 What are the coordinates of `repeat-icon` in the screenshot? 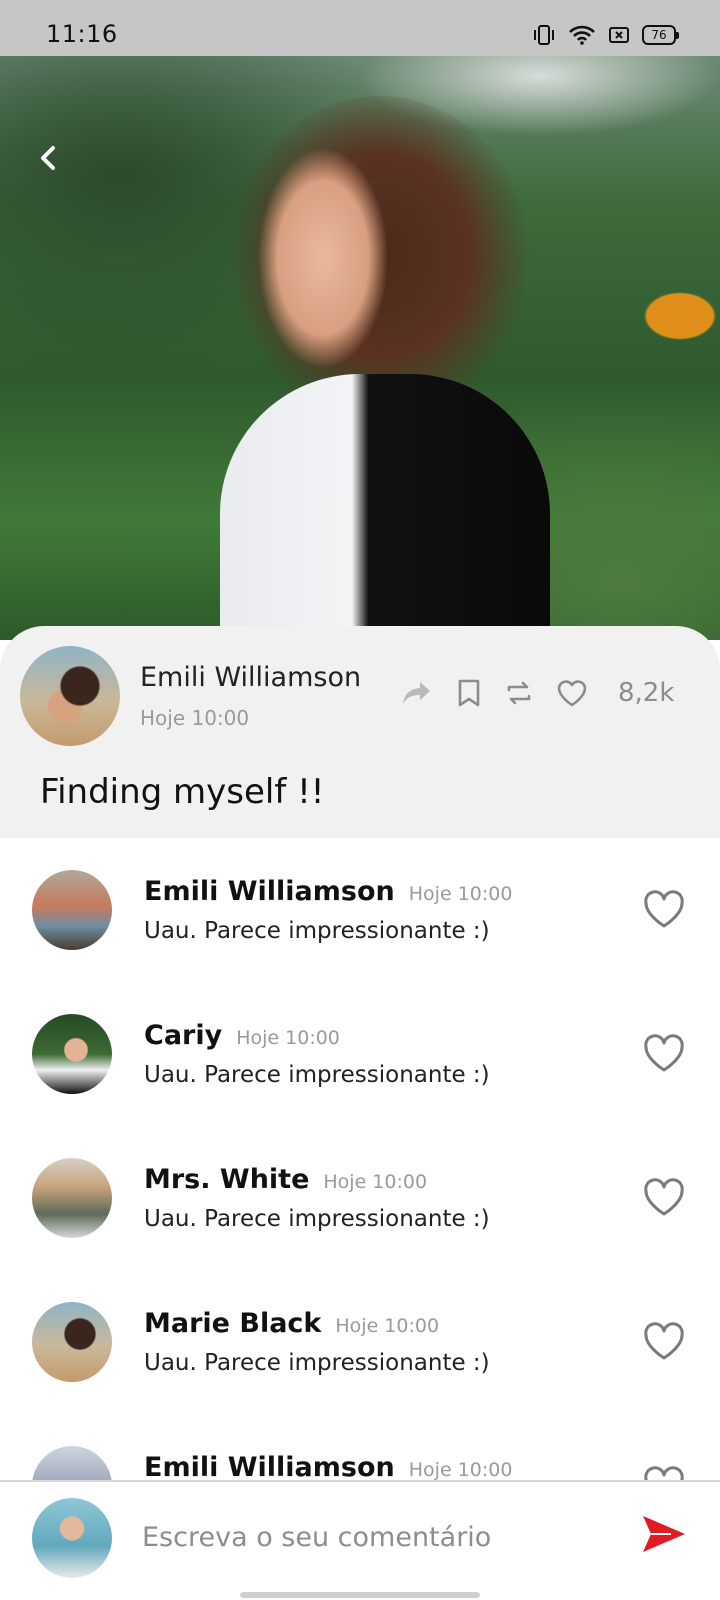 It's located at (519, 693).